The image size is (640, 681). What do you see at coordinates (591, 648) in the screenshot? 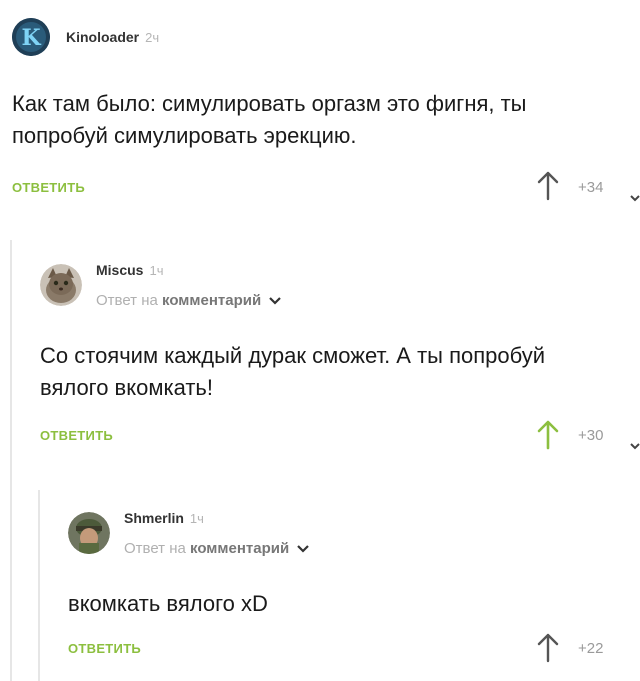
I see `rating-value: +22` at bounding box center [591, 648].